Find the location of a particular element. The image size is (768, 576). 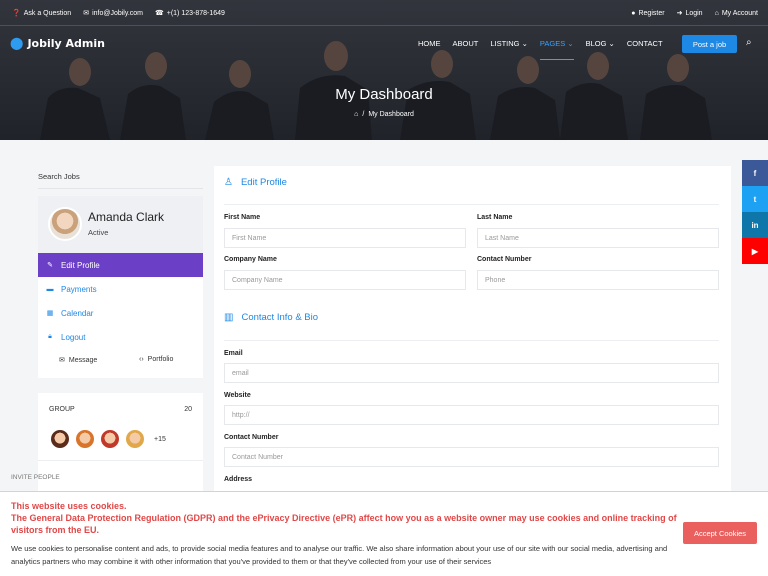

nav-about-label: ABOUT is located at coordinates (465, 43).